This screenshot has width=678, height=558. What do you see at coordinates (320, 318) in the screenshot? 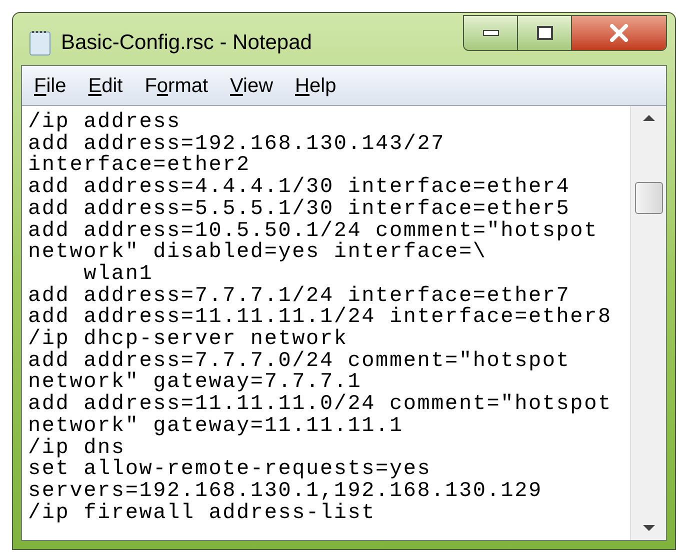
I see `code-line: add address=11.11.11.1/24 interface=ether8` at bounding box center [320, 318].